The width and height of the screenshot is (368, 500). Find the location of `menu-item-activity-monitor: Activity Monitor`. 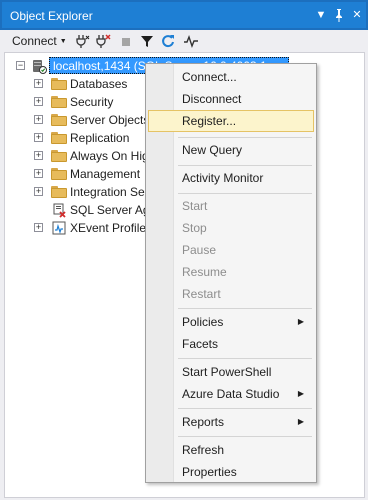

menu-item-activity-monitor: Activity Monitor is located at coordinates (231, 178).